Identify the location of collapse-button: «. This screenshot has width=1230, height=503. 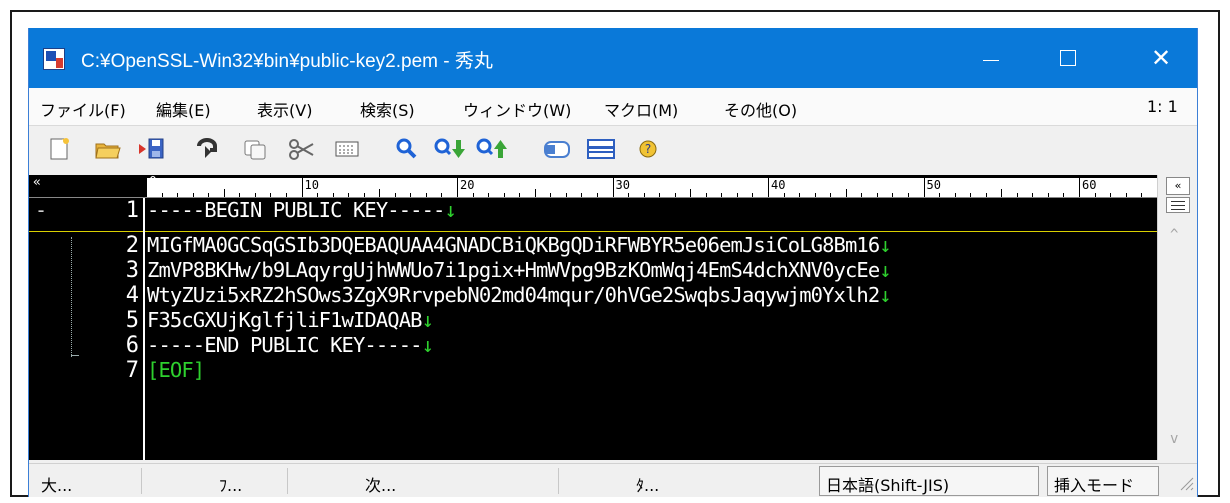
(1178, 186).